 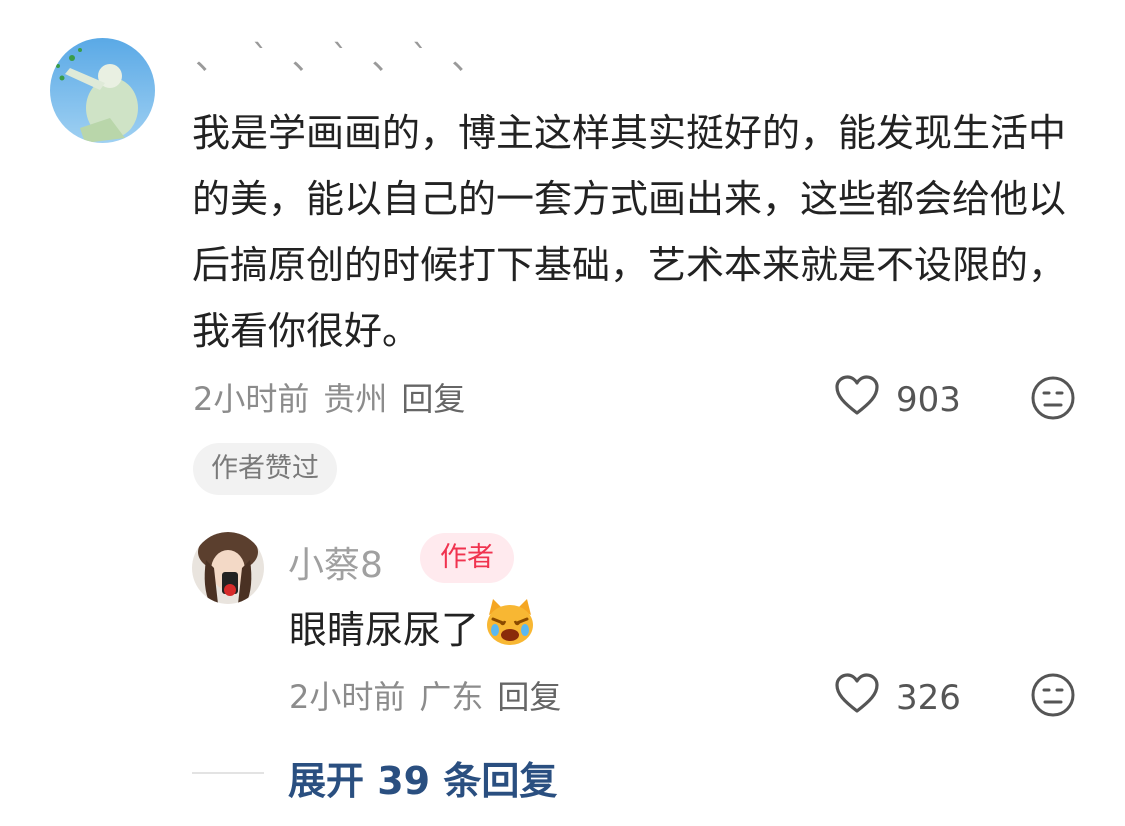 I want to click on reply-meta: 2小时前 广东 回复, so click(x=432, y=695).